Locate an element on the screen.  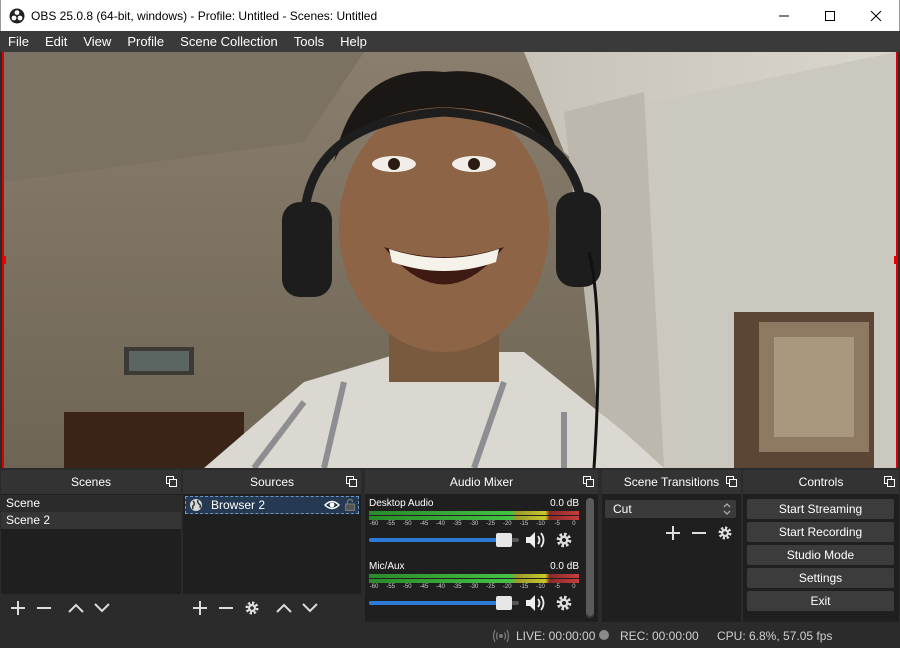
scenes-dock: Scenes Scene Scene 2 is located at coordinates (91, 546).